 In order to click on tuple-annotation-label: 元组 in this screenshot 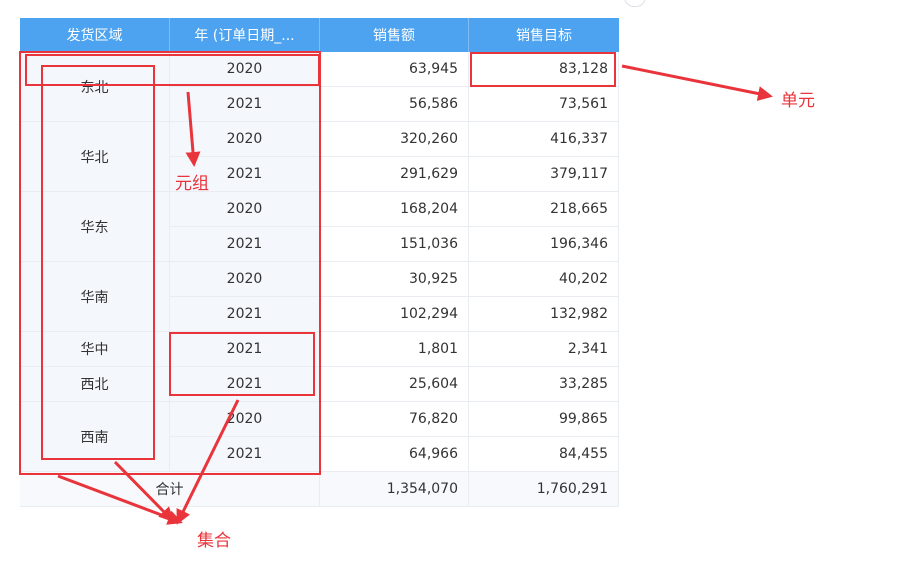, I will do `click(192, 184)`.